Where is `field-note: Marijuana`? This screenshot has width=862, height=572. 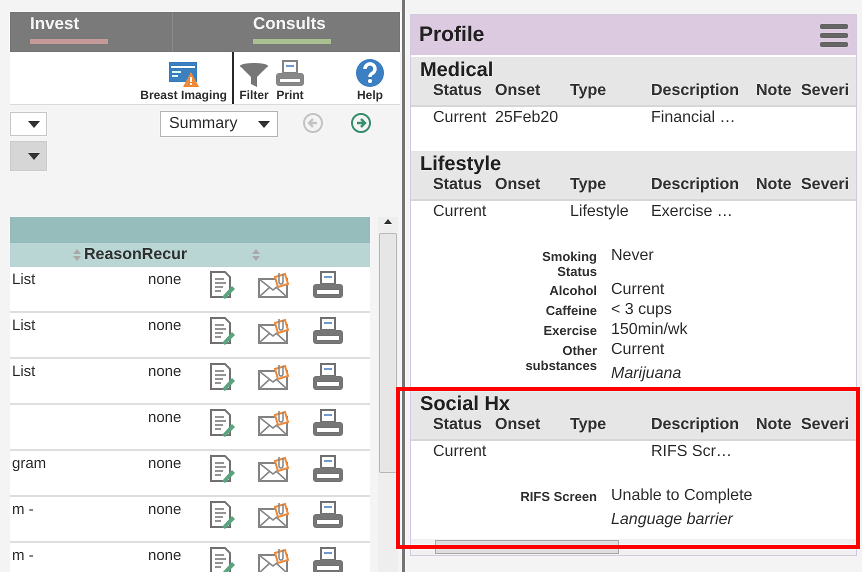
field-note: Marijuana is located at coordinates (646, 374).